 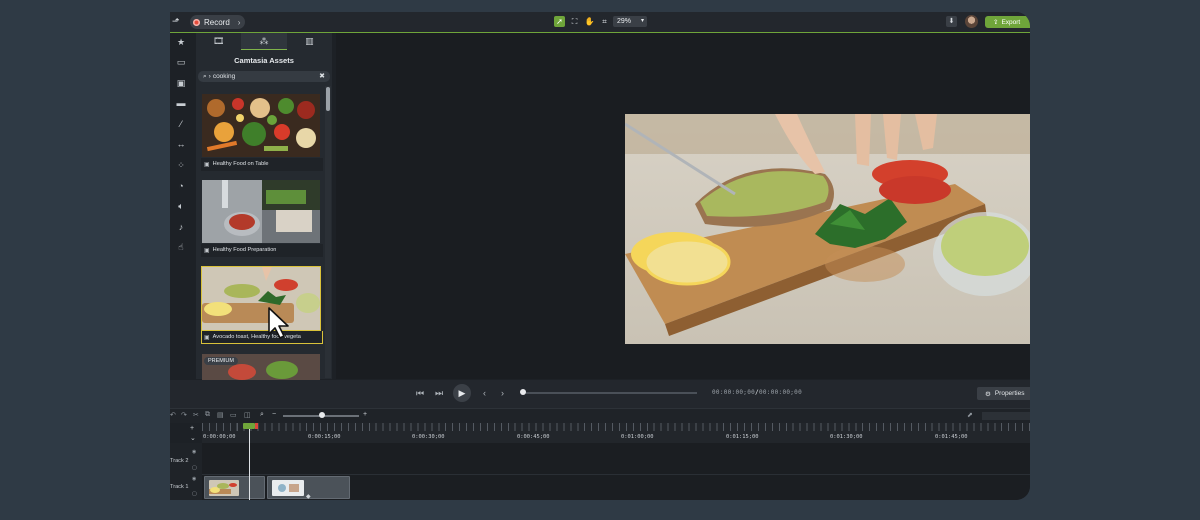 I want to click on ruler-label: 0:01:00;00, so click(x=637, y=437).